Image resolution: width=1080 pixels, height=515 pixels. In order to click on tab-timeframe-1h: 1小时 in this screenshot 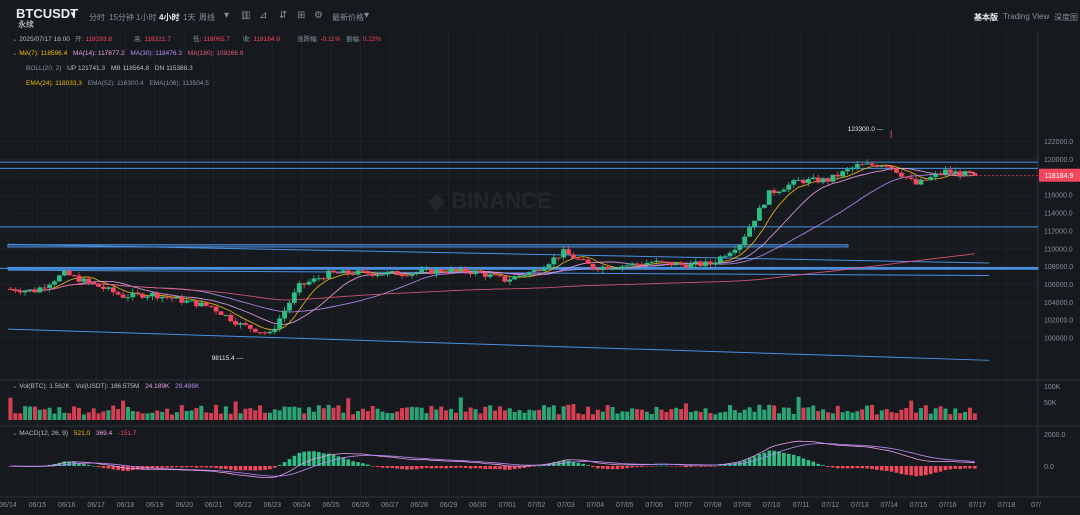, I will do `click(146, 17)`.